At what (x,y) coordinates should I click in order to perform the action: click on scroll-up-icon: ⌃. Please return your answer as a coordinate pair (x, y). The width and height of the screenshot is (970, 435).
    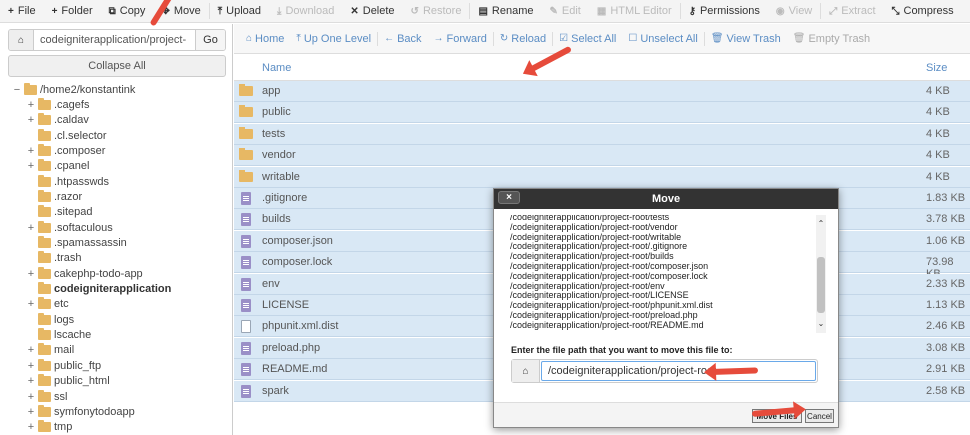
    Looking at the image, I should click on (821, 224).